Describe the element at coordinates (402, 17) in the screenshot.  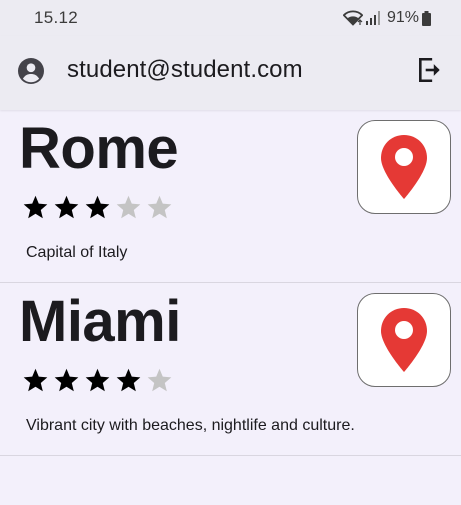
I see `battery-percent: 91%` at that location.